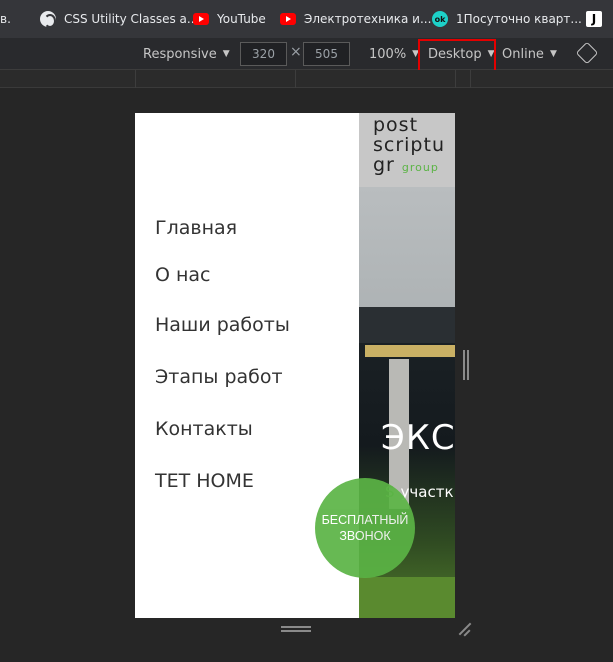 This screenshot has width=613, height=662. I want to click on bookmark-item: в., so click(5, 19).